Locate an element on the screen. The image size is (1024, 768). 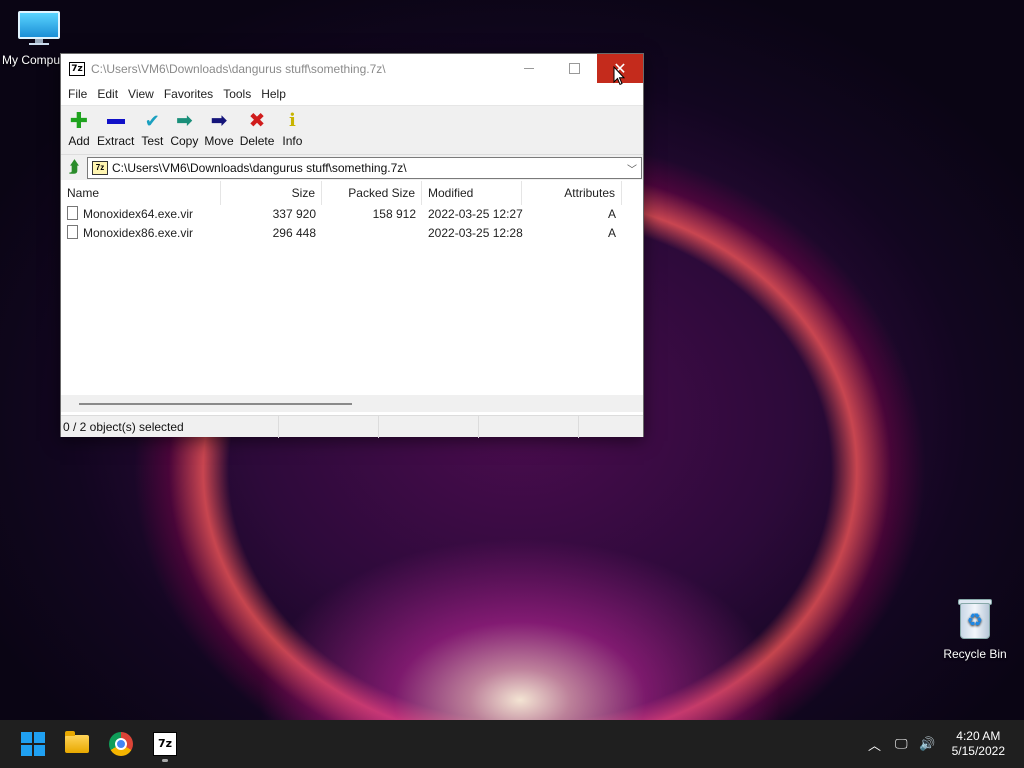
info-icon: i is located at coordinates (292, 120).